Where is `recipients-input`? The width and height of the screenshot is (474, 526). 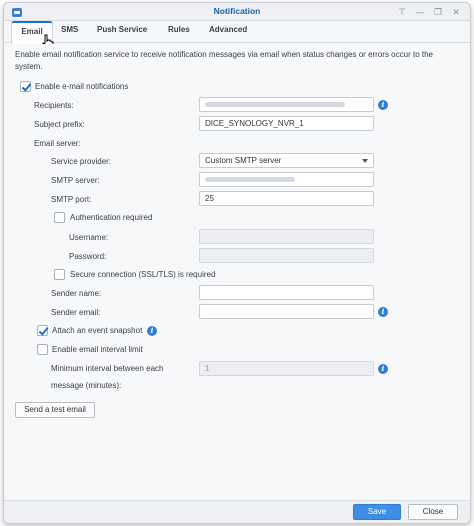 recipients-input is located at coordinates (286, 104).